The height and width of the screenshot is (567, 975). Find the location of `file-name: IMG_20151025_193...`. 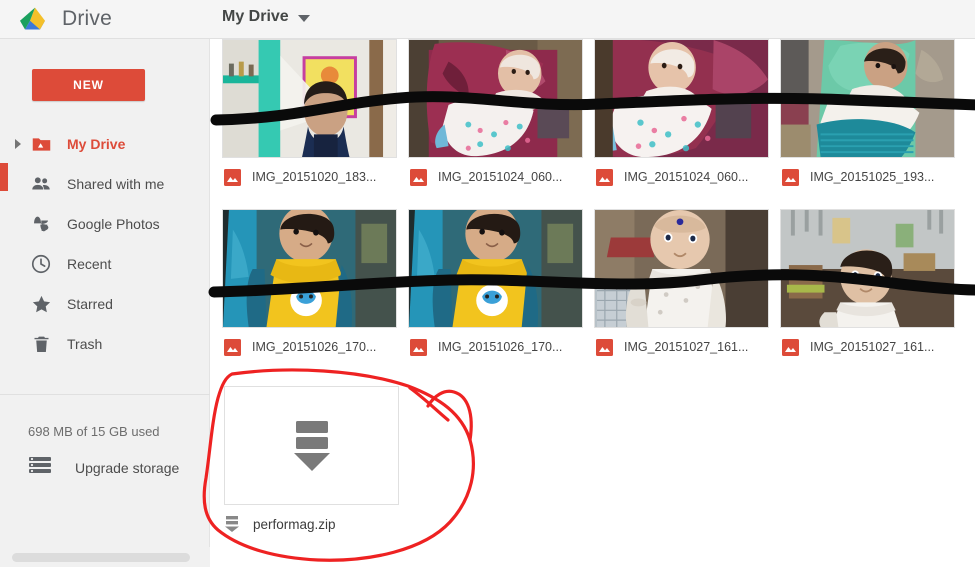

file-name: IMG_20151025_193... is located at coordinates (872, 177).